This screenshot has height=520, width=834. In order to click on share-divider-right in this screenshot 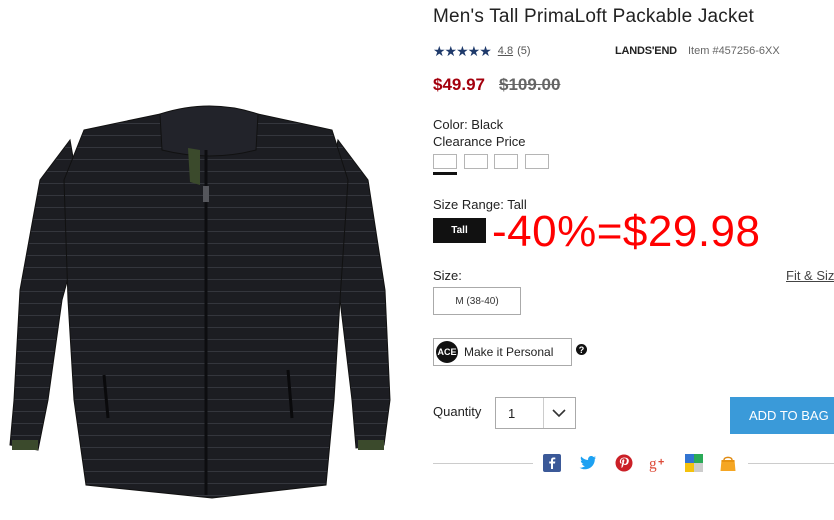, I will do `click(791, 463)`.